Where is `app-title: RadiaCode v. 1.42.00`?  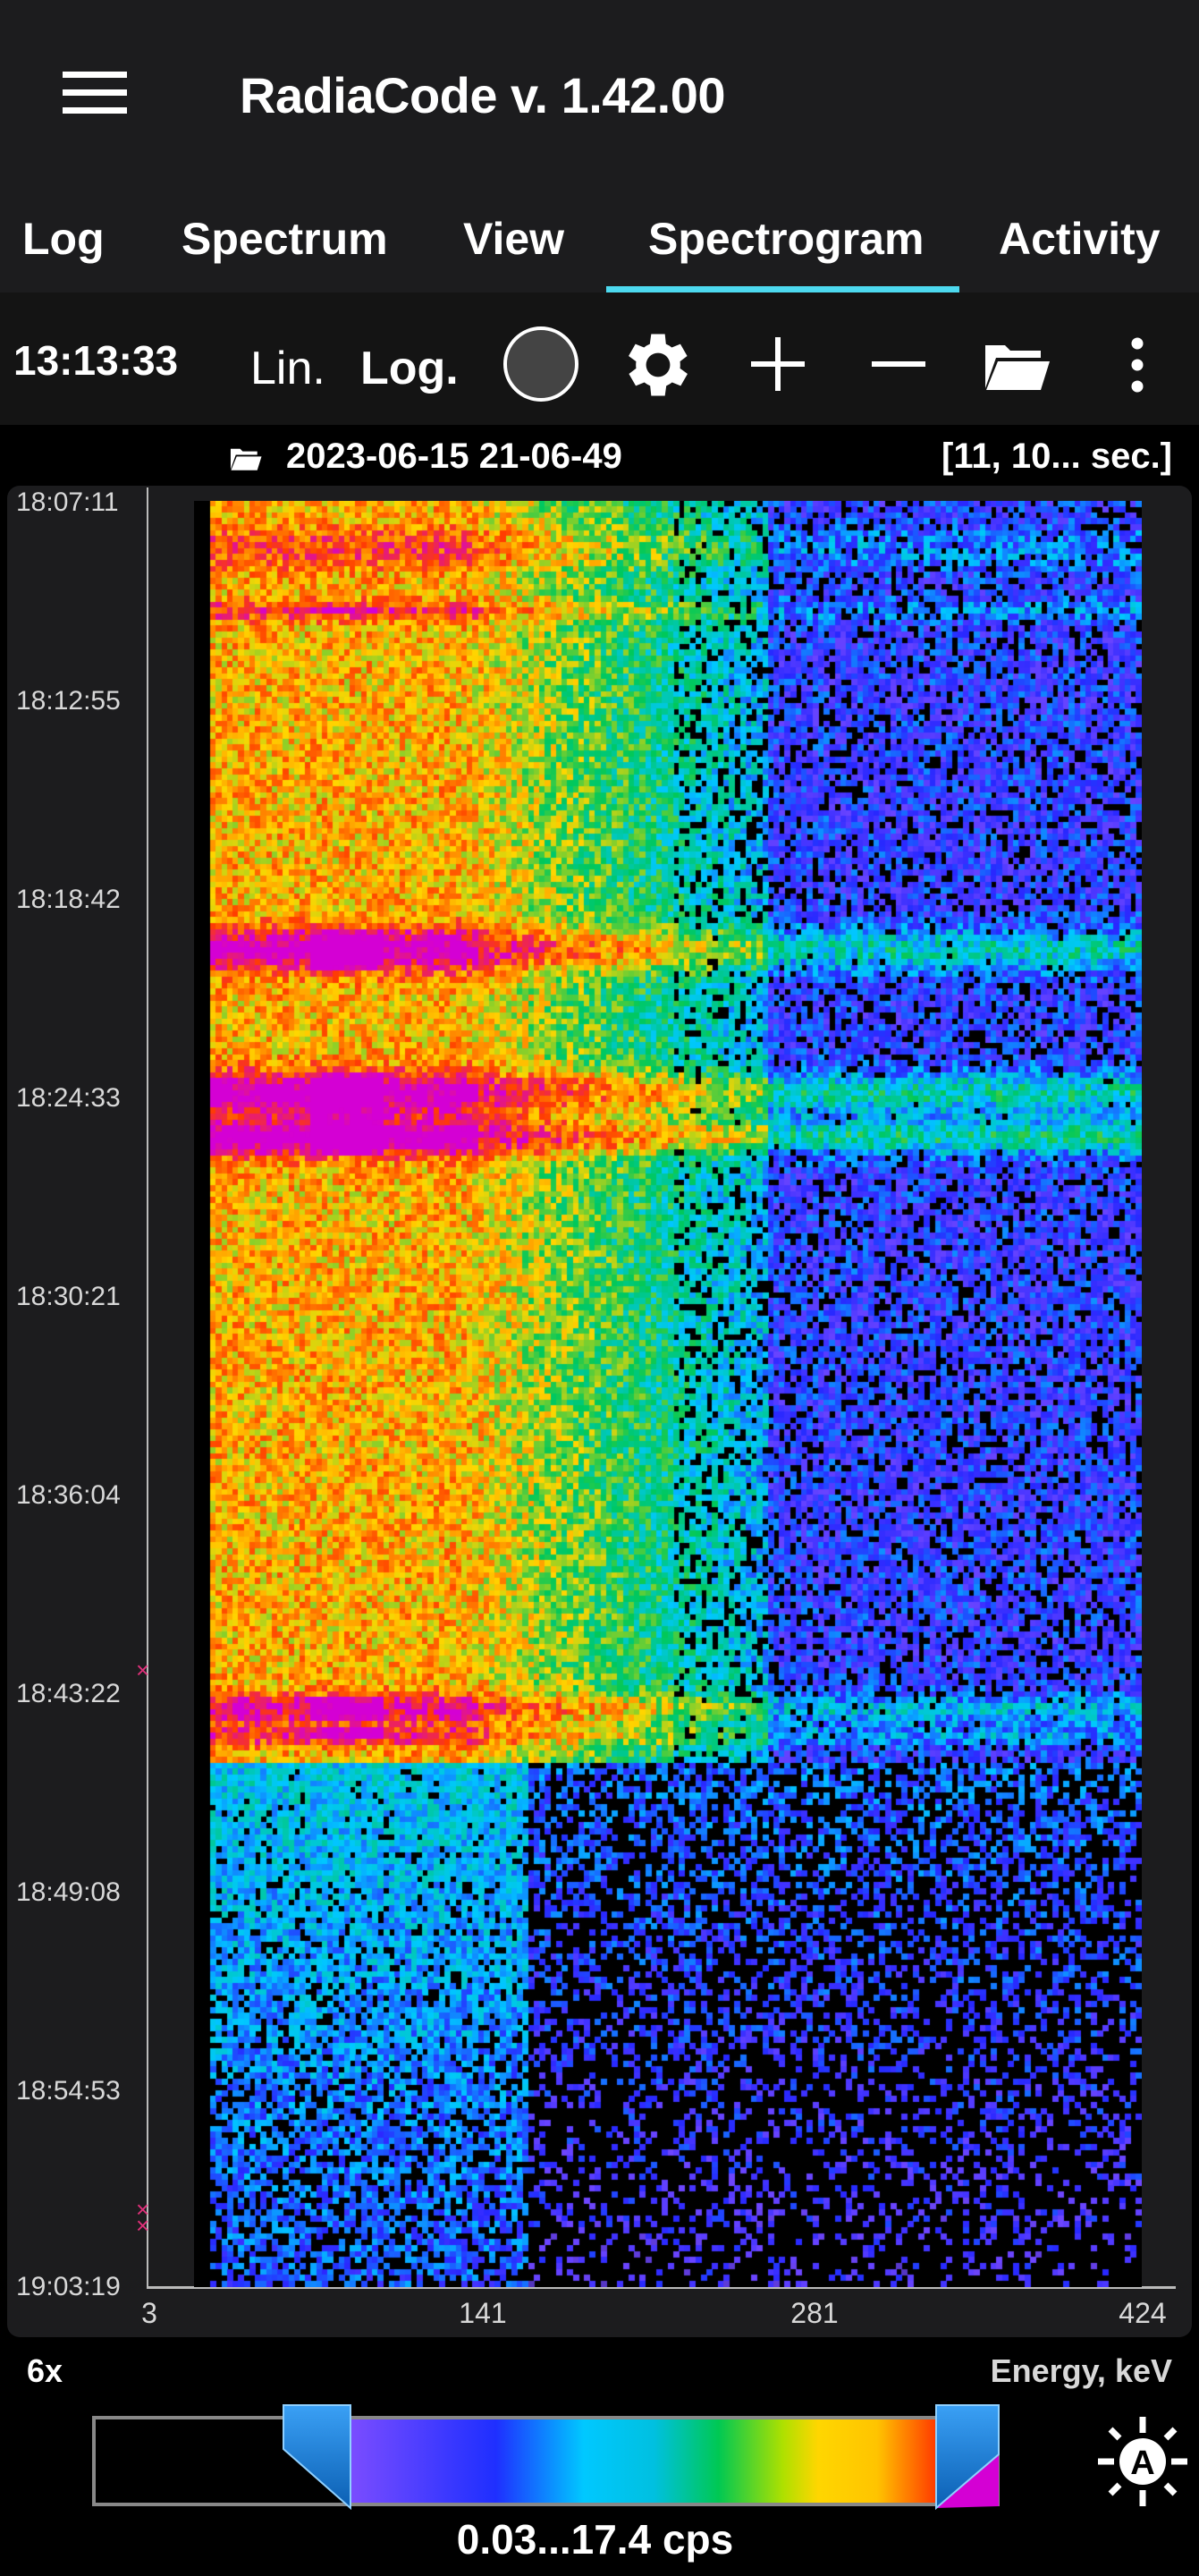 app-title: RadiaCode v. 1.42.00 is located at coordinates (483, 95).